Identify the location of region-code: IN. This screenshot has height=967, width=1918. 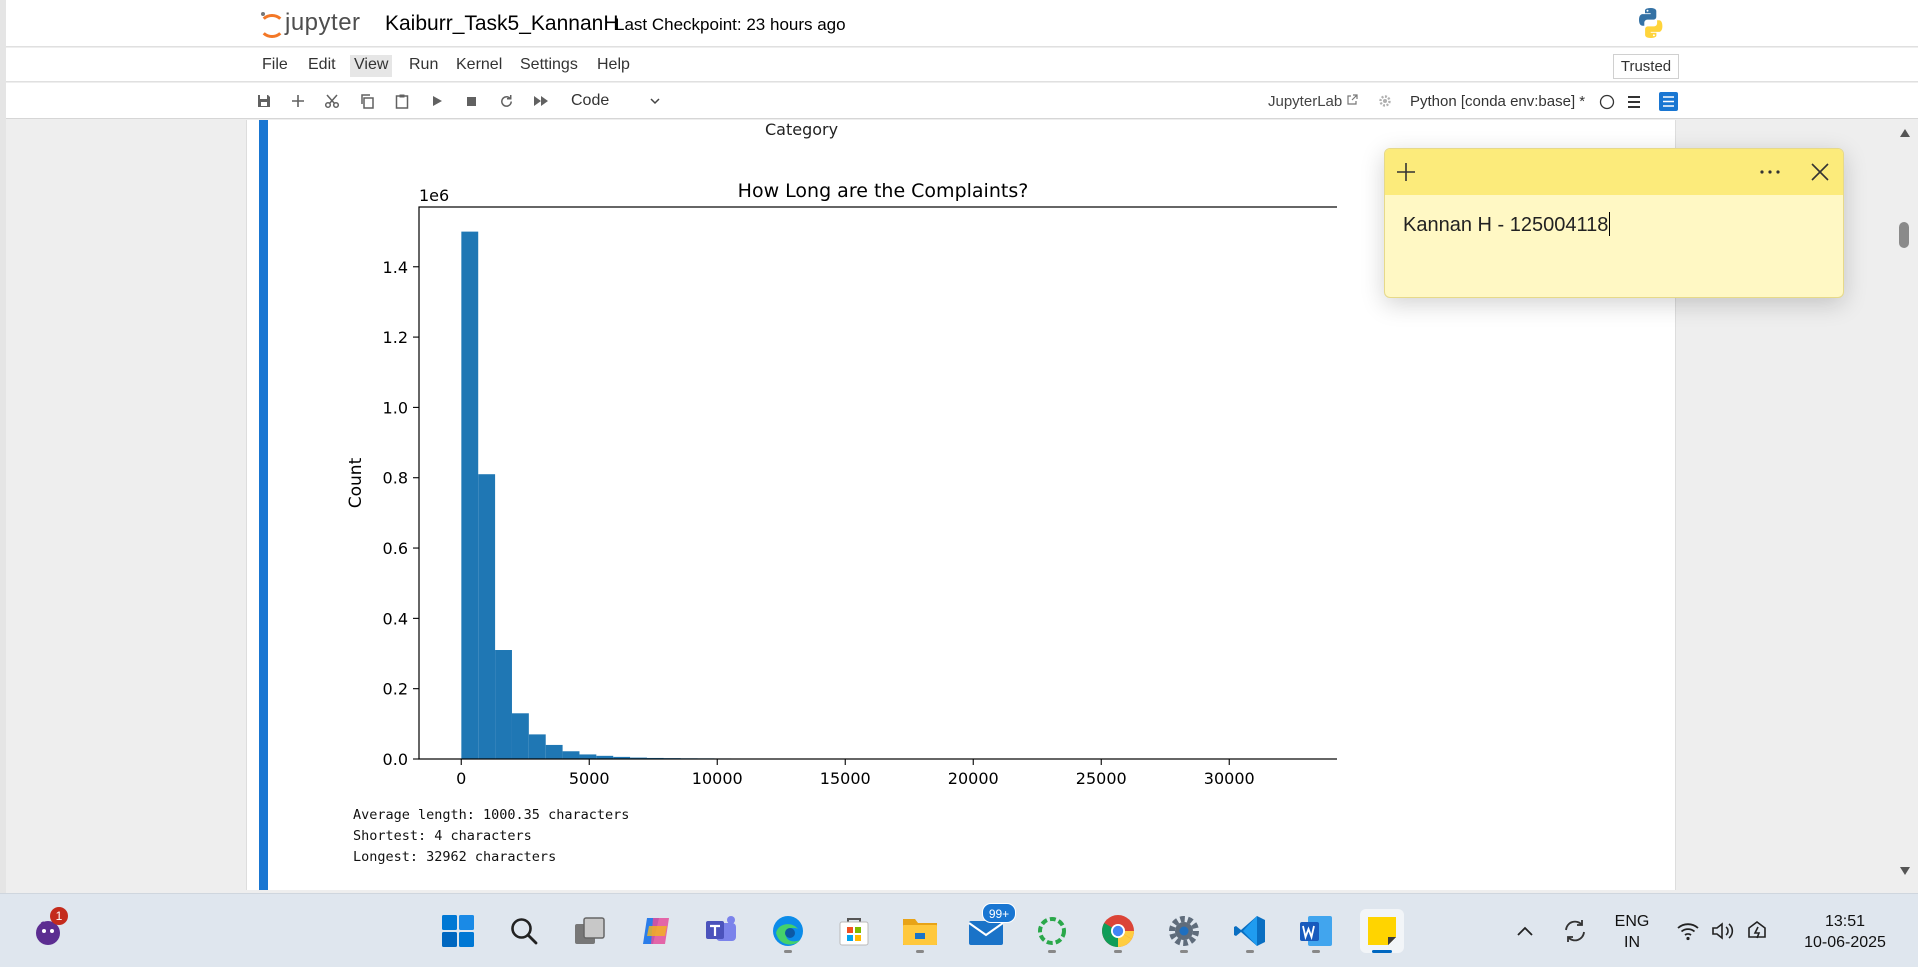
(1632, 942).